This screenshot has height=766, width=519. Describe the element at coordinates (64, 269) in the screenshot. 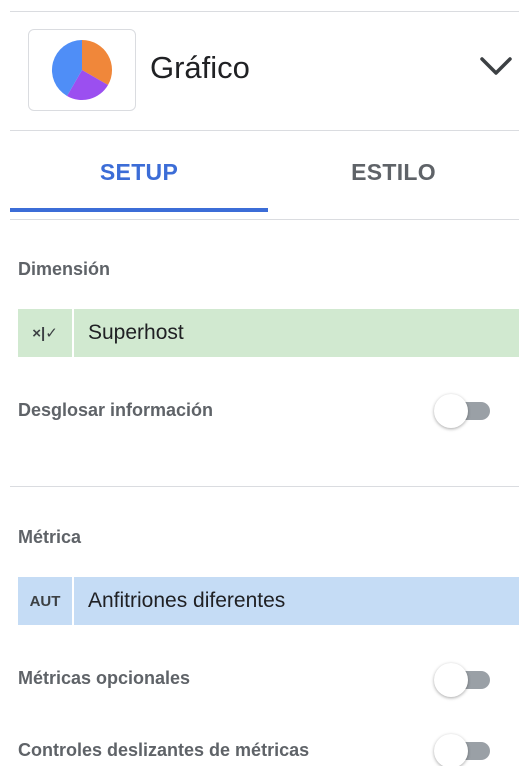

I see `dimension-section-label: Dimensión` at that location.